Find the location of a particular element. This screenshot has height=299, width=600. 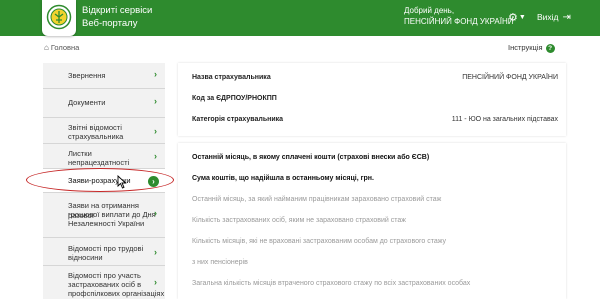

insurer-name-label: Назва страхувальника is located at coordinates (231, 77).